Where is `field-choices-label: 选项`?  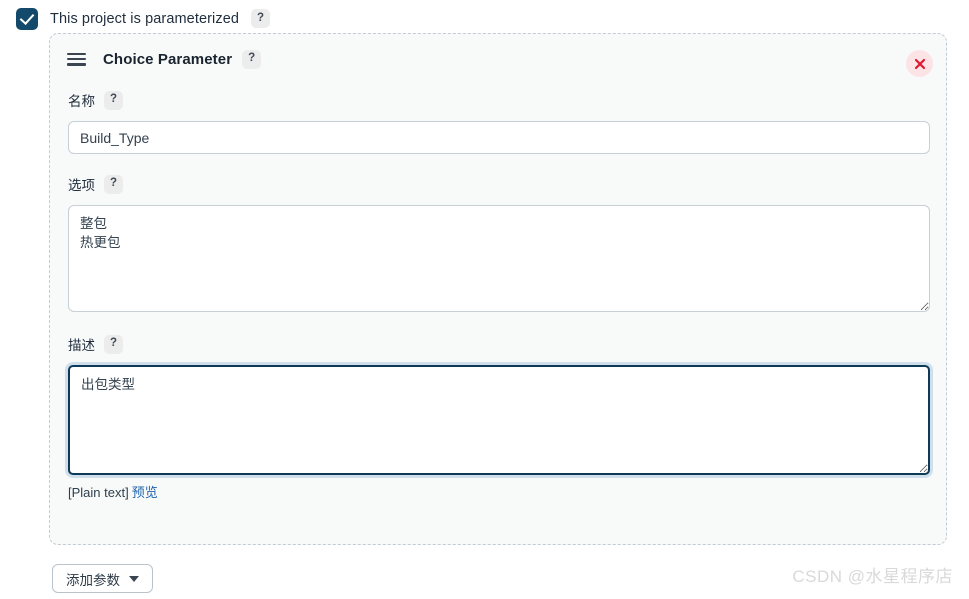
field-choices-label: 选项 is located at coordinates (81, 185).